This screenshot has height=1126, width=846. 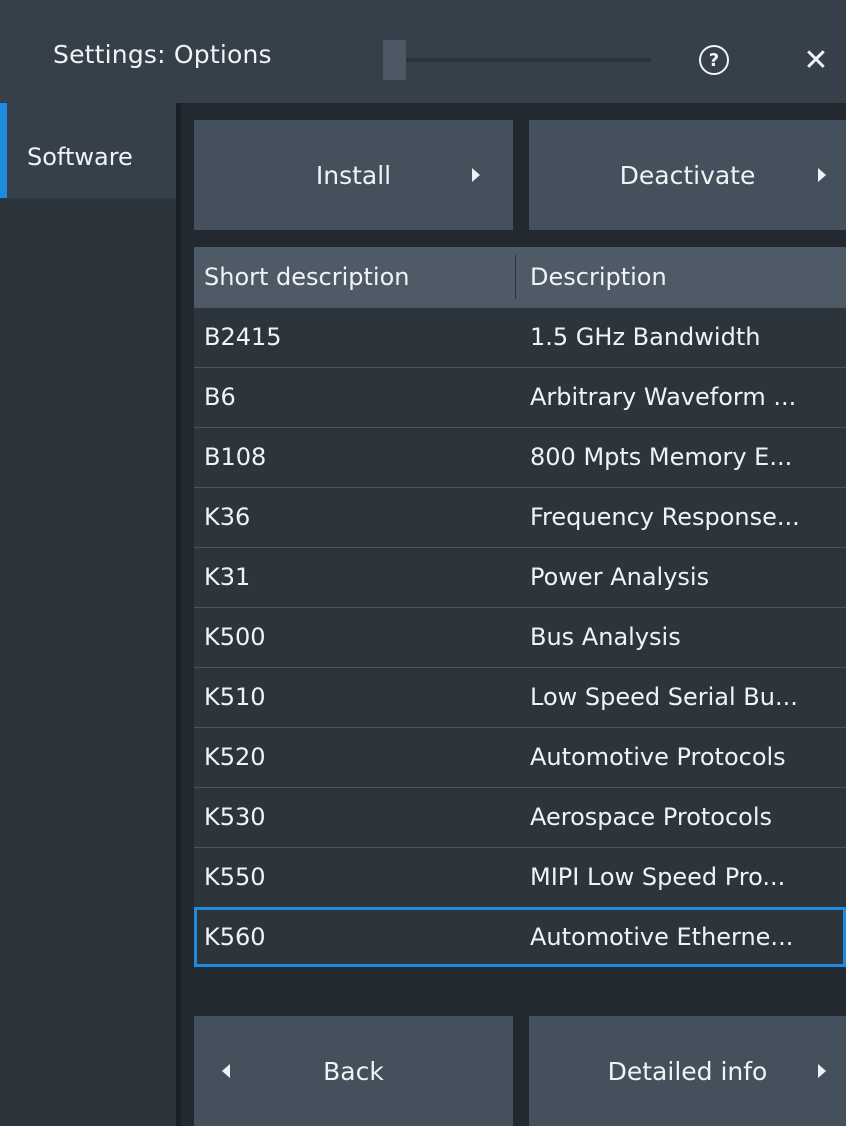 I want to click on cell-short-description: K510, so click(x=235, y=697).